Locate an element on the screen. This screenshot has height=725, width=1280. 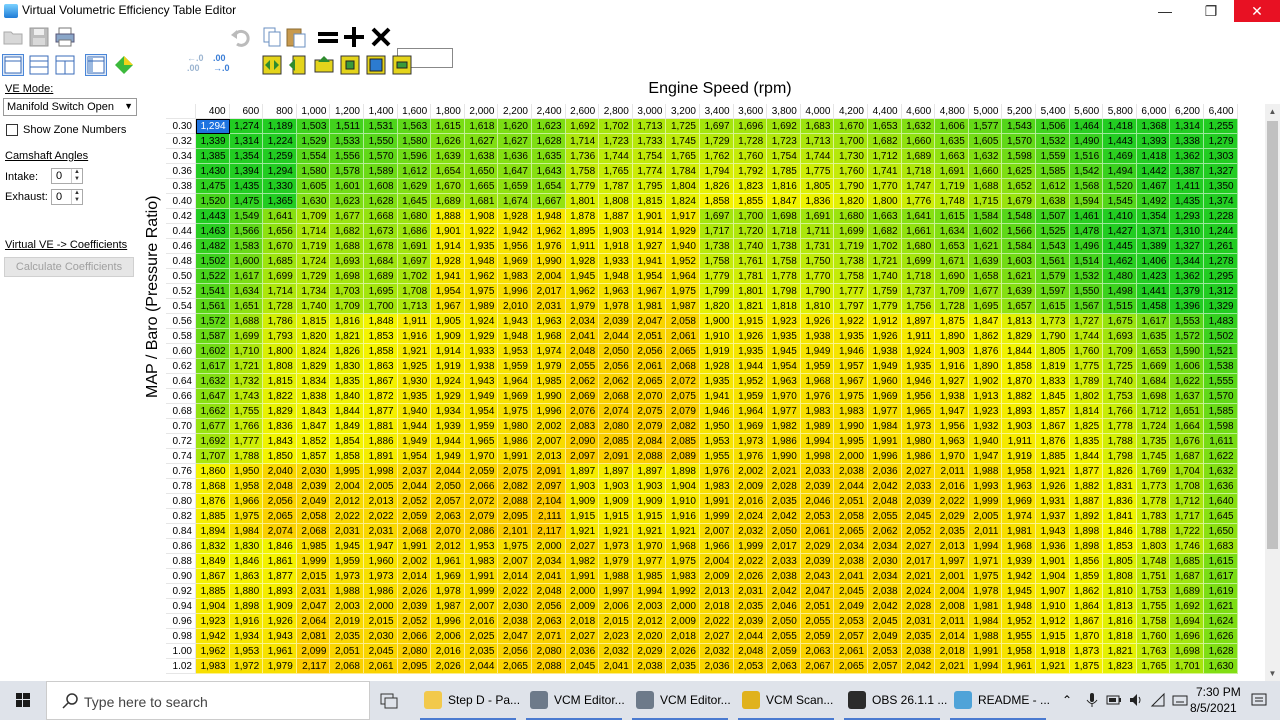
table-cell: 1,464 is located at coordinates (1086, 126).